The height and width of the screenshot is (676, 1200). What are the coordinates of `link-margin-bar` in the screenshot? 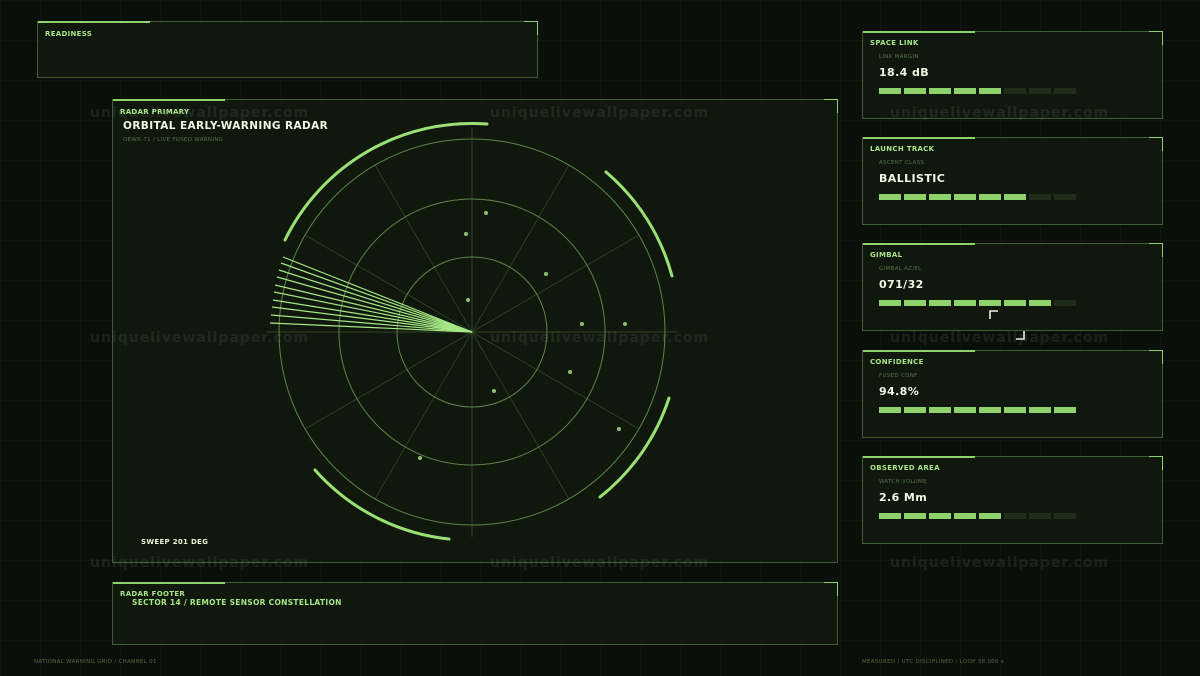 It's located at (977, 91).